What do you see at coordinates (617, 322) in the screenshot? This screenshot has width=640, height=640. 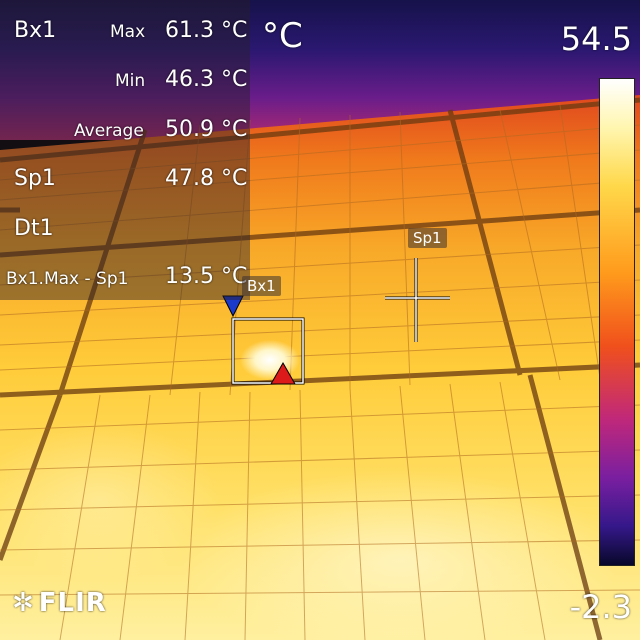 I see `temperature-colorbar` at bounding box center [617, 322].